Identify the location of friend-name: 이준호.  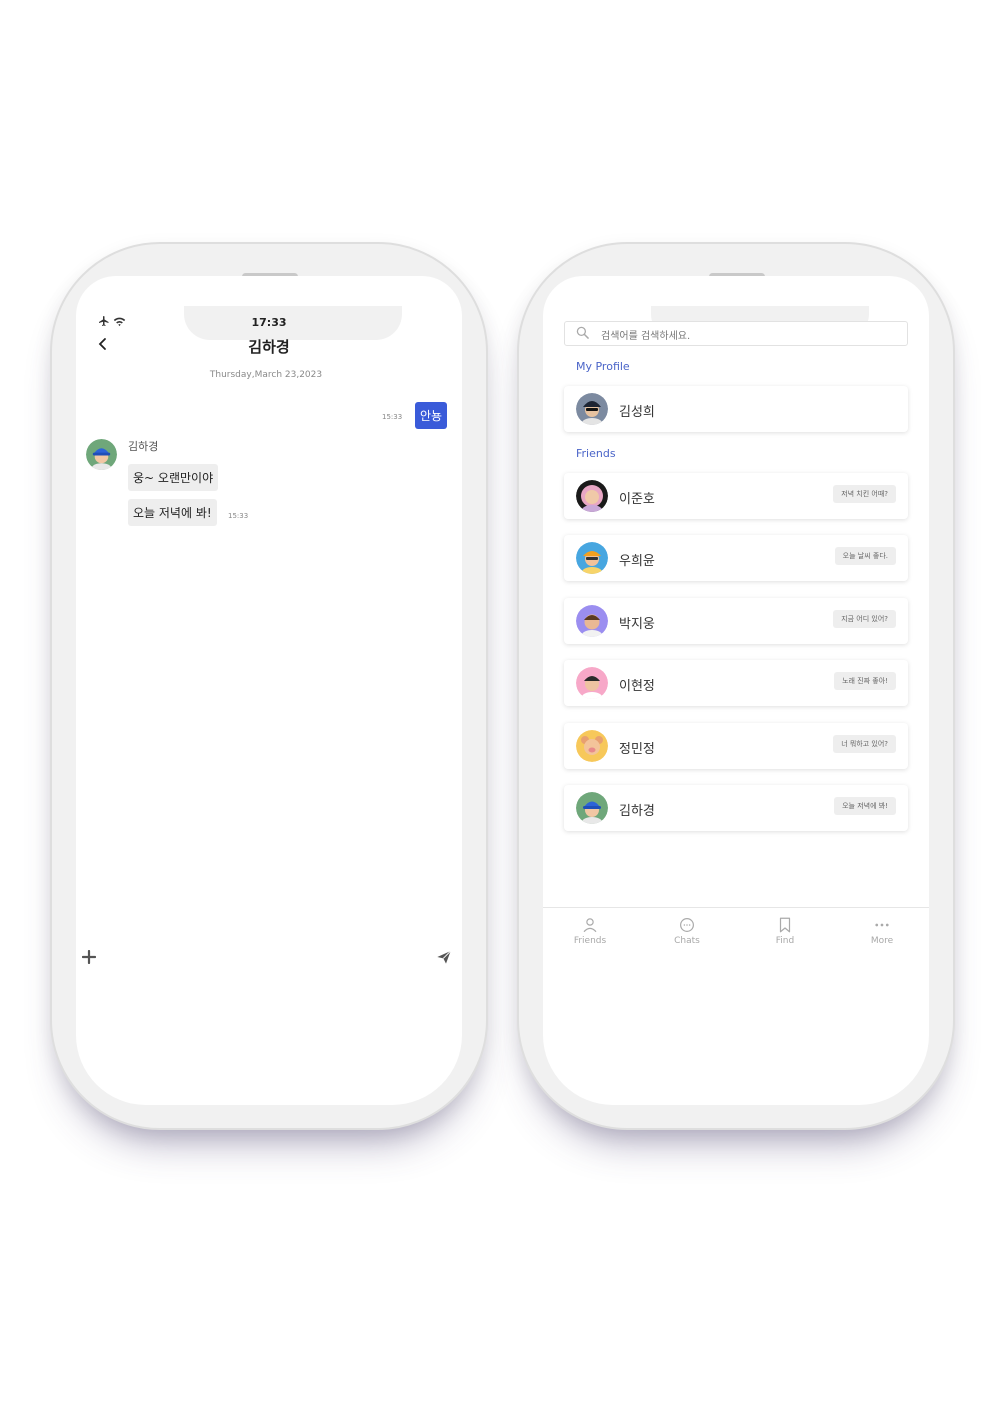
(637, 499).